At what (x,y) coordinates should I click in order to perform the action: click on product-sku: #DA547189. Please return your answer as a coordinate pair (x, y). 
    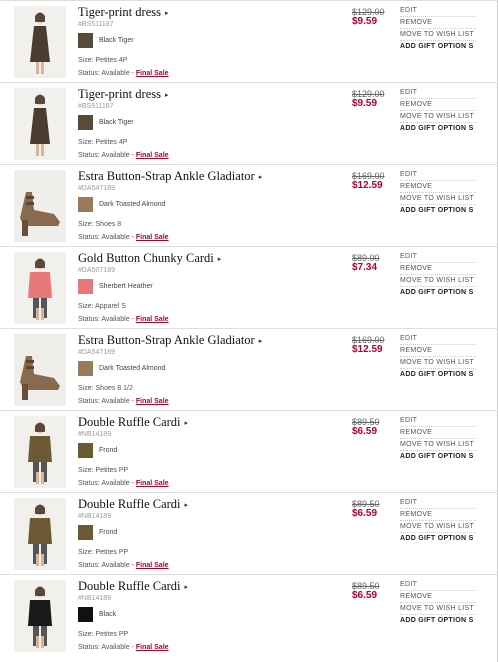
    Looking at the image, I should click on (96, 188).